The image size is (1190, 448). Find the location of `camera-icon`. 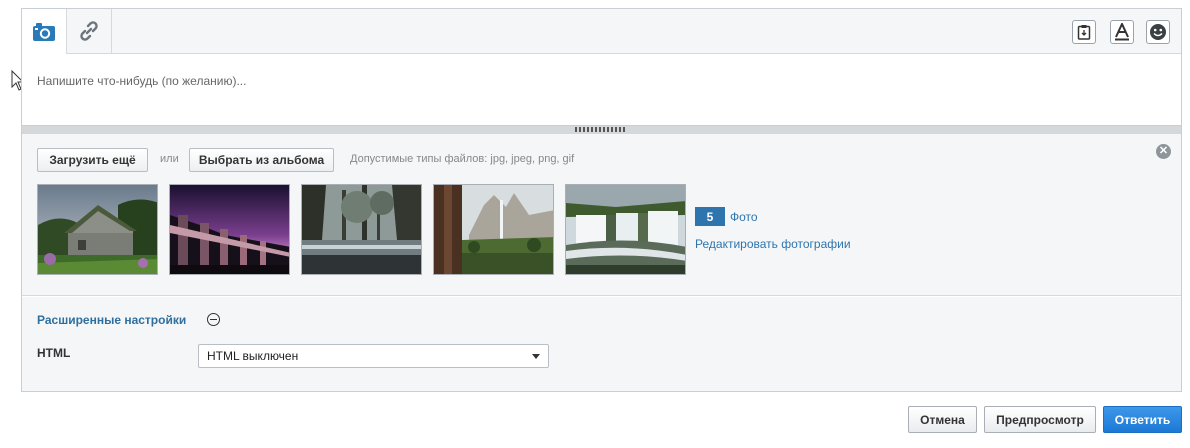

camera-icon is located at coordinates (44, 31).